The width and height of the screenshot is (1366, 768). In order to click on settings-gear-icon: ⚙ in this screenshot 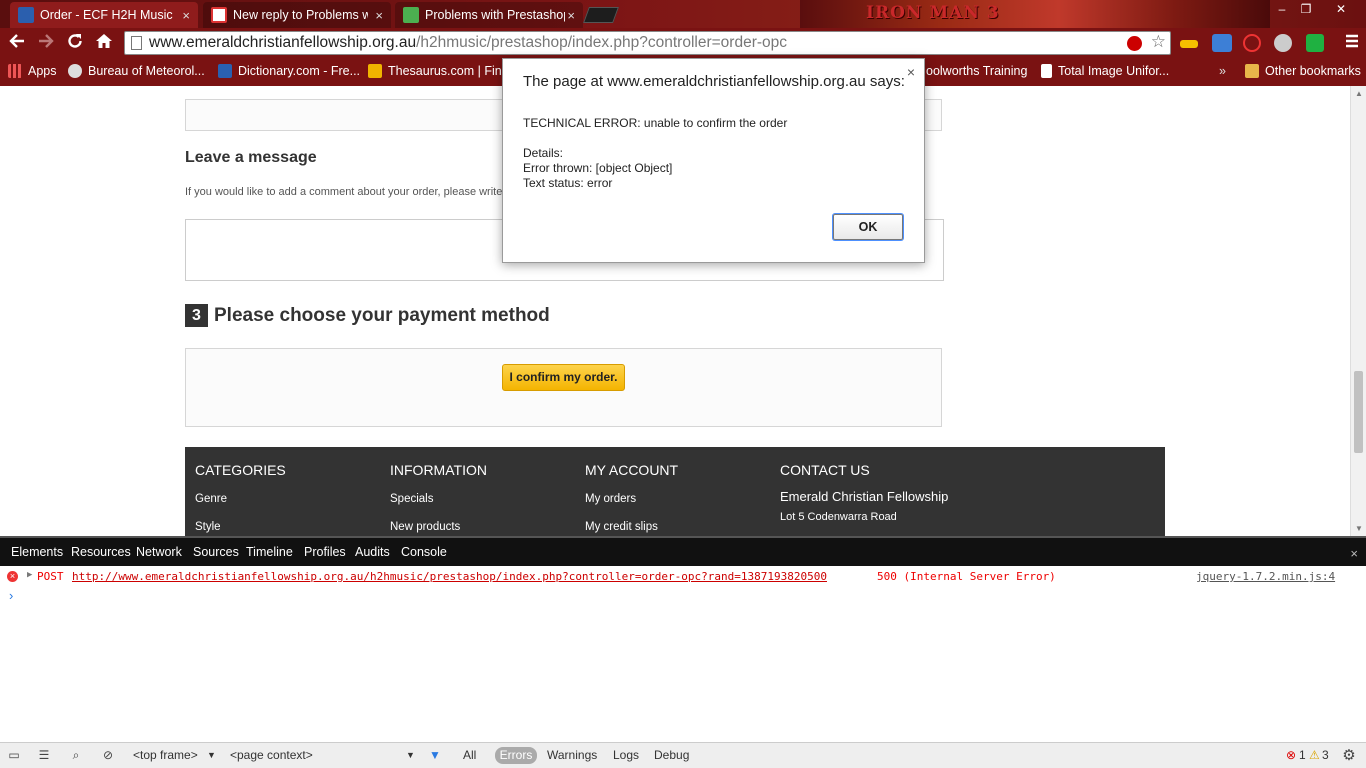, I will do `click(1349, 755)`.